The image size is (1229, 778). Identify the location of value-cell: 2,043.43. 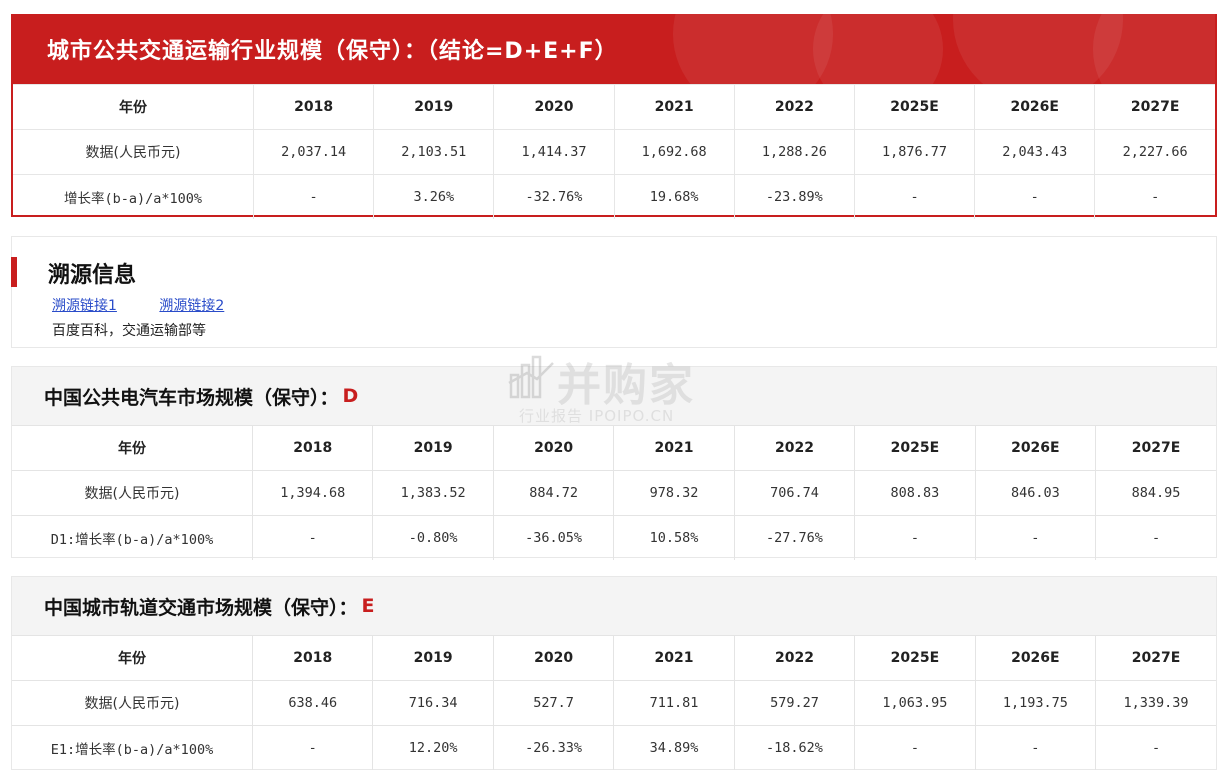
(1035, 152).